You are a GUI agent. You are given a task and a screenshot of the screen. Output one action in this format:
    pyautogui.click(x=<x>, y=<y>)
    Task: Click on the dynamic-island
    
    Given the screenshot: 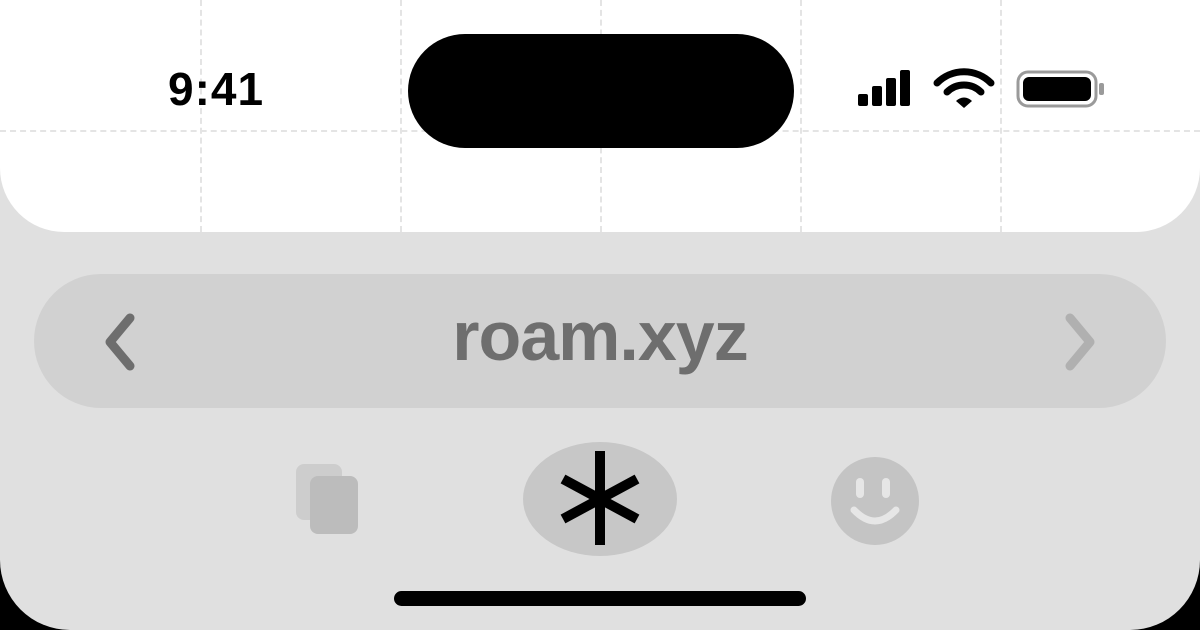 What is the action you would take?
    pyautogui.click(x=601, y=91)
    